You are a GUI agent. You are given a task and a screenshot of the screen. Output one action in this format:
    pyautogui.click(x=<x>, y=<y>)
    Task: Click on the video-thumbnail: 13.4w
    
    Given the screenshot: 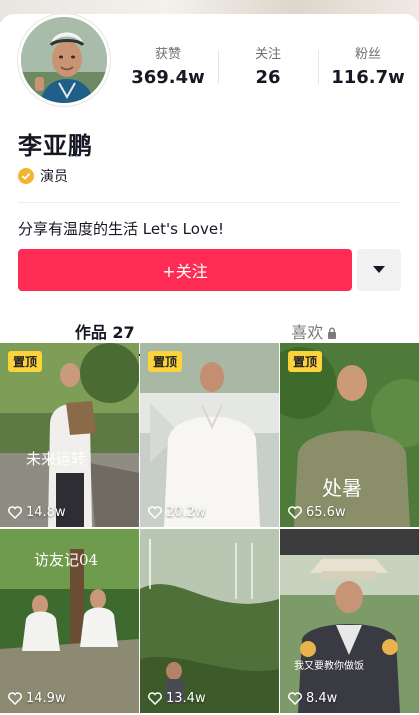 What is the action you would take?
    pyautogui.click(x=209, y=621)
    